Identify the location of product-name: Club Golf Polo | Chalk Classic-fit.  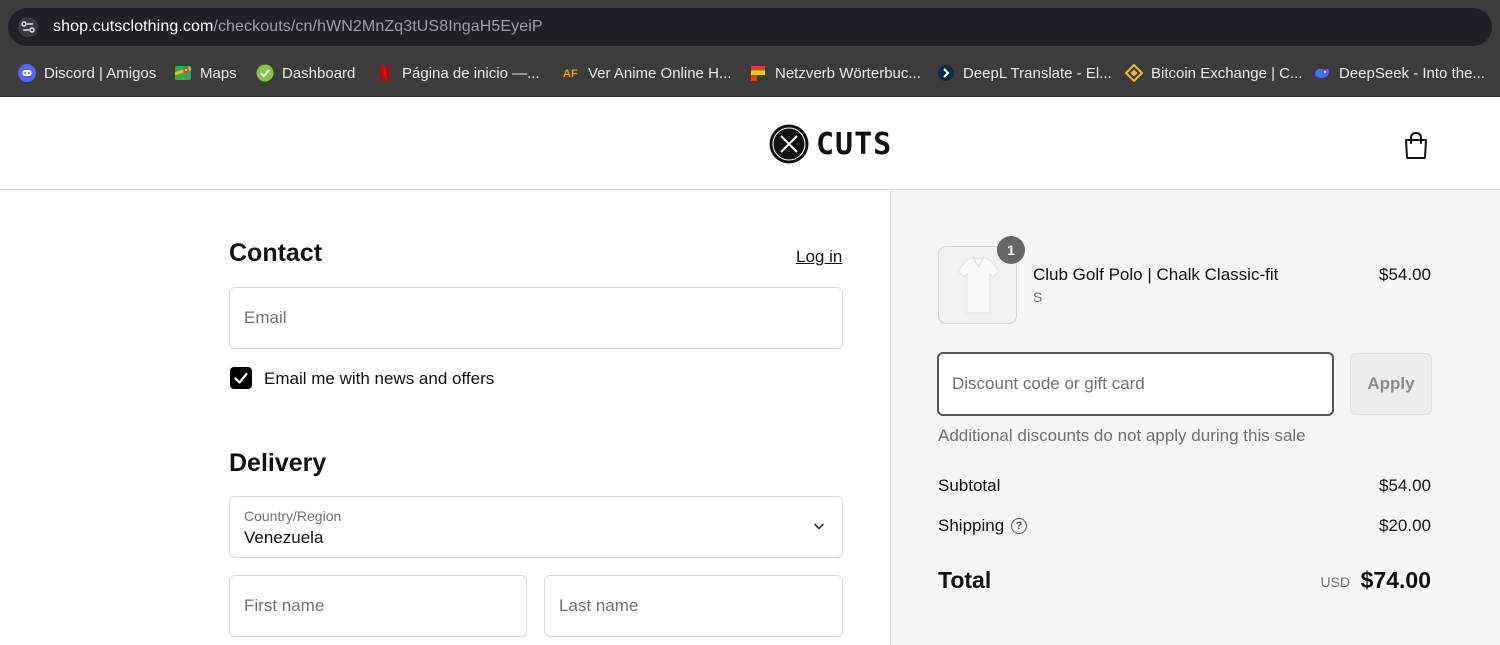
(1156, 274).